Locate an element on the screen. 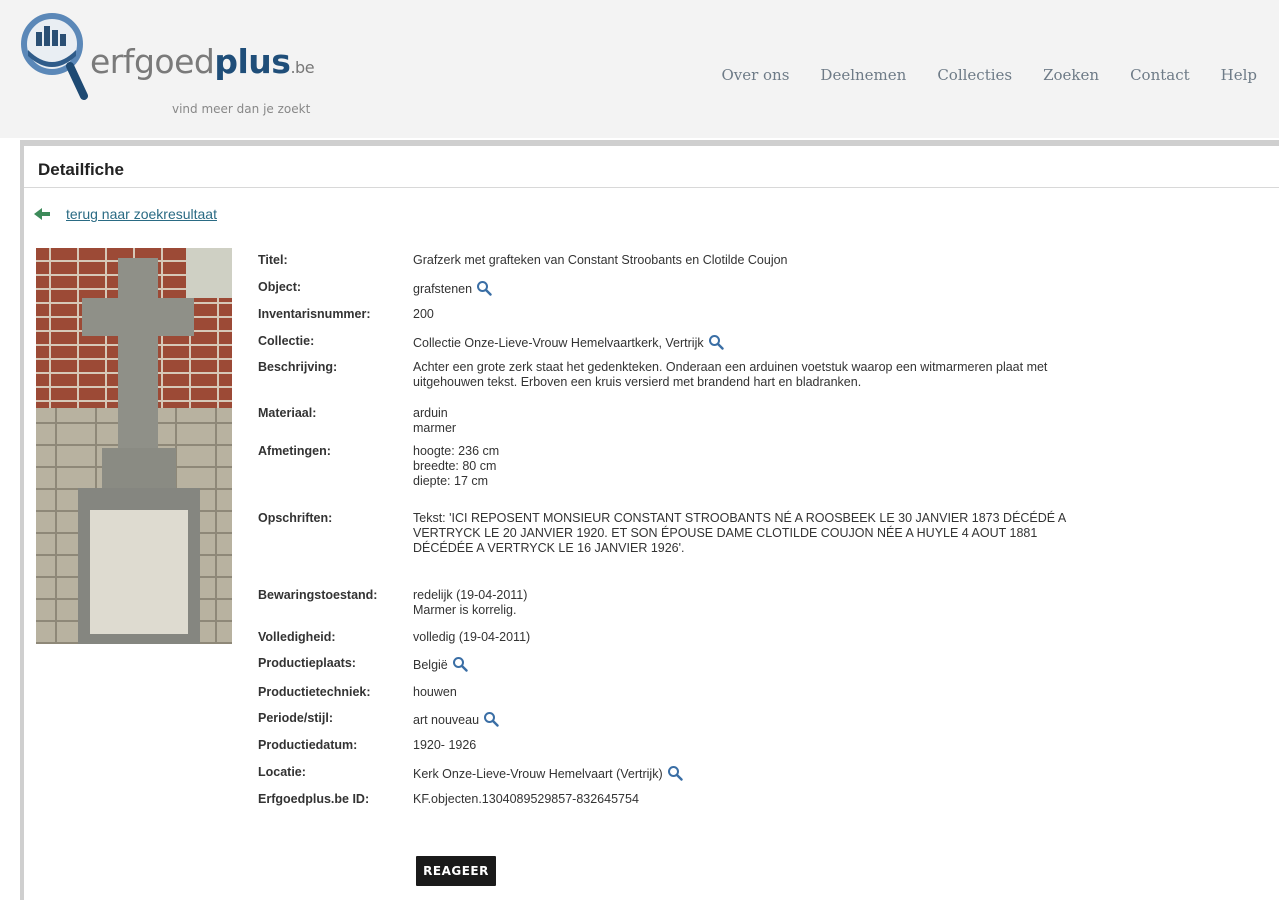 Image resolution: width=1279 pixels, height=900 pixels. back-to-results-link: terug naar zoekresultaat is located at coordinates (141, 214).